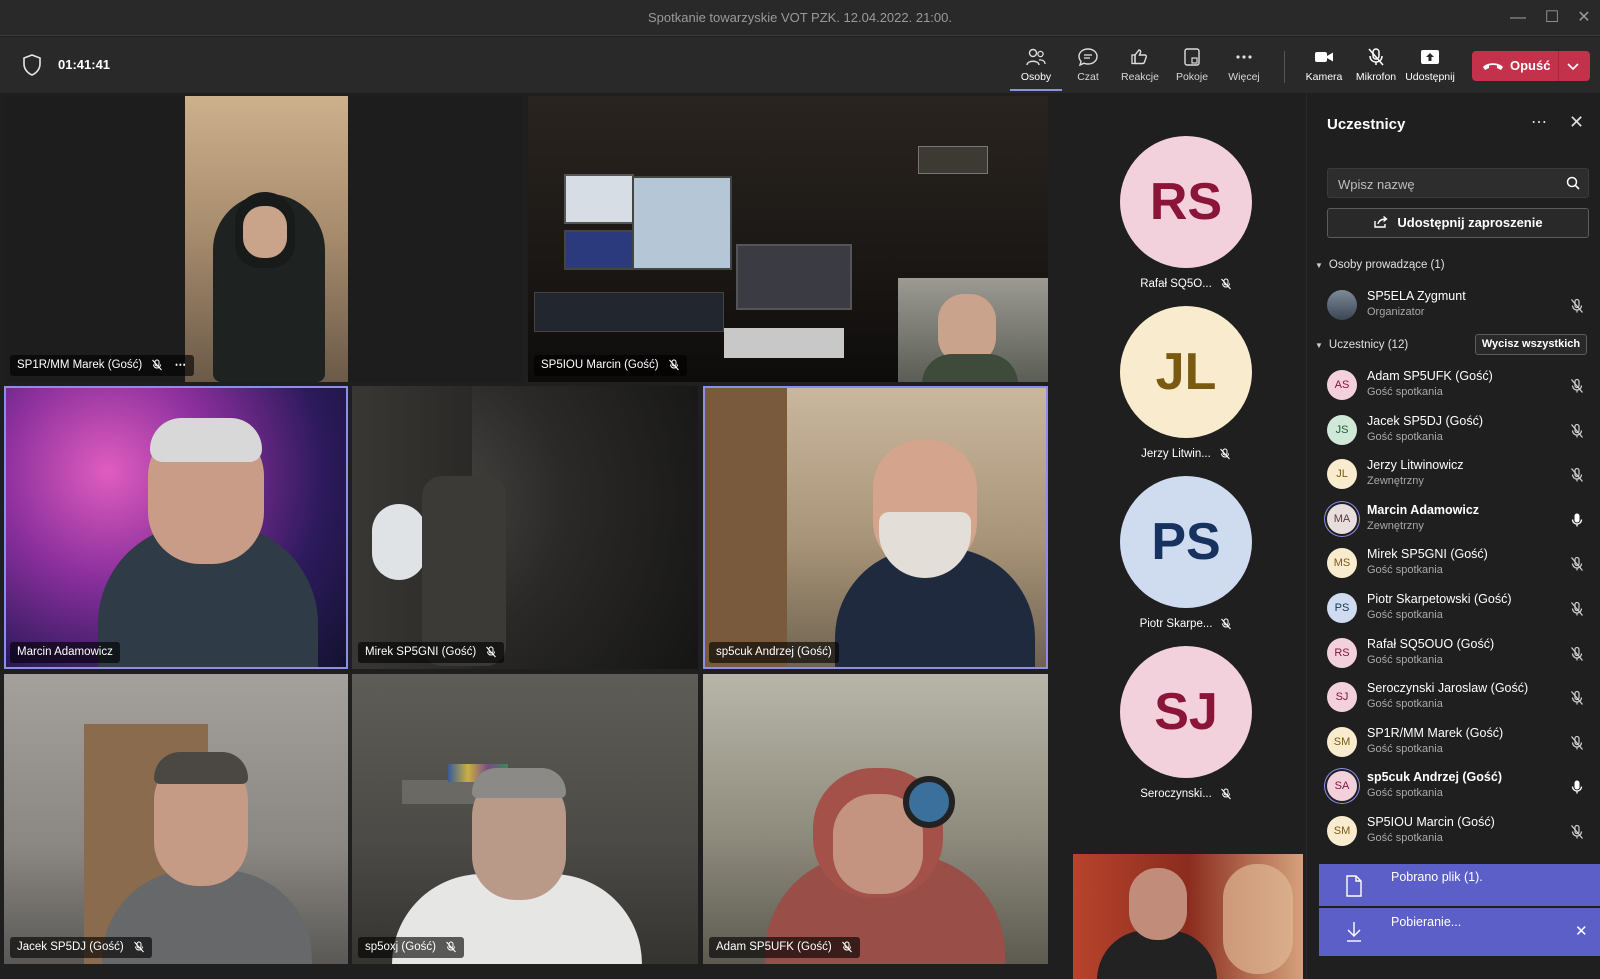  What do you see at coordinates (1584, 18) in the screenshot?
I see `close-window-icon: ✕` at bounding box center [1584, 18].